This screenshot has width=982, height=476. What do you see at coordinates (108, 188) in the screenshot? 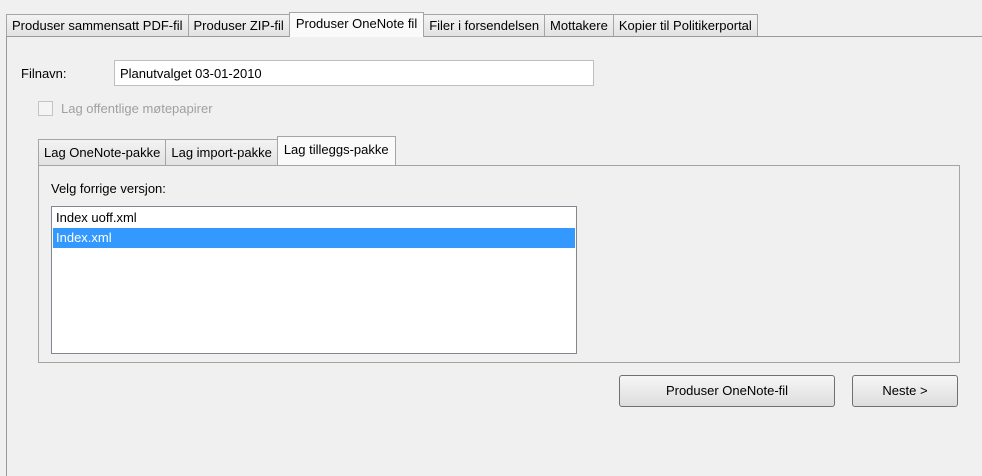
I see `previous-version-label: Velg forrige versjon:` at bounding box center [108, 188].